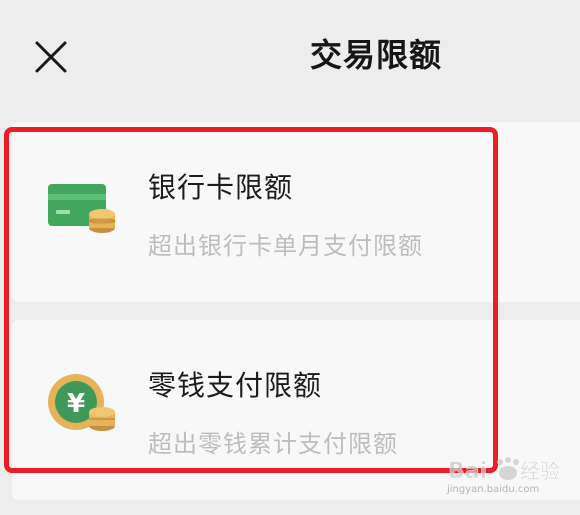  Describe the element at coordinates (86, 405) in the screenshot. I see `wallet-yuan-coins-icon: ¥` at that location.